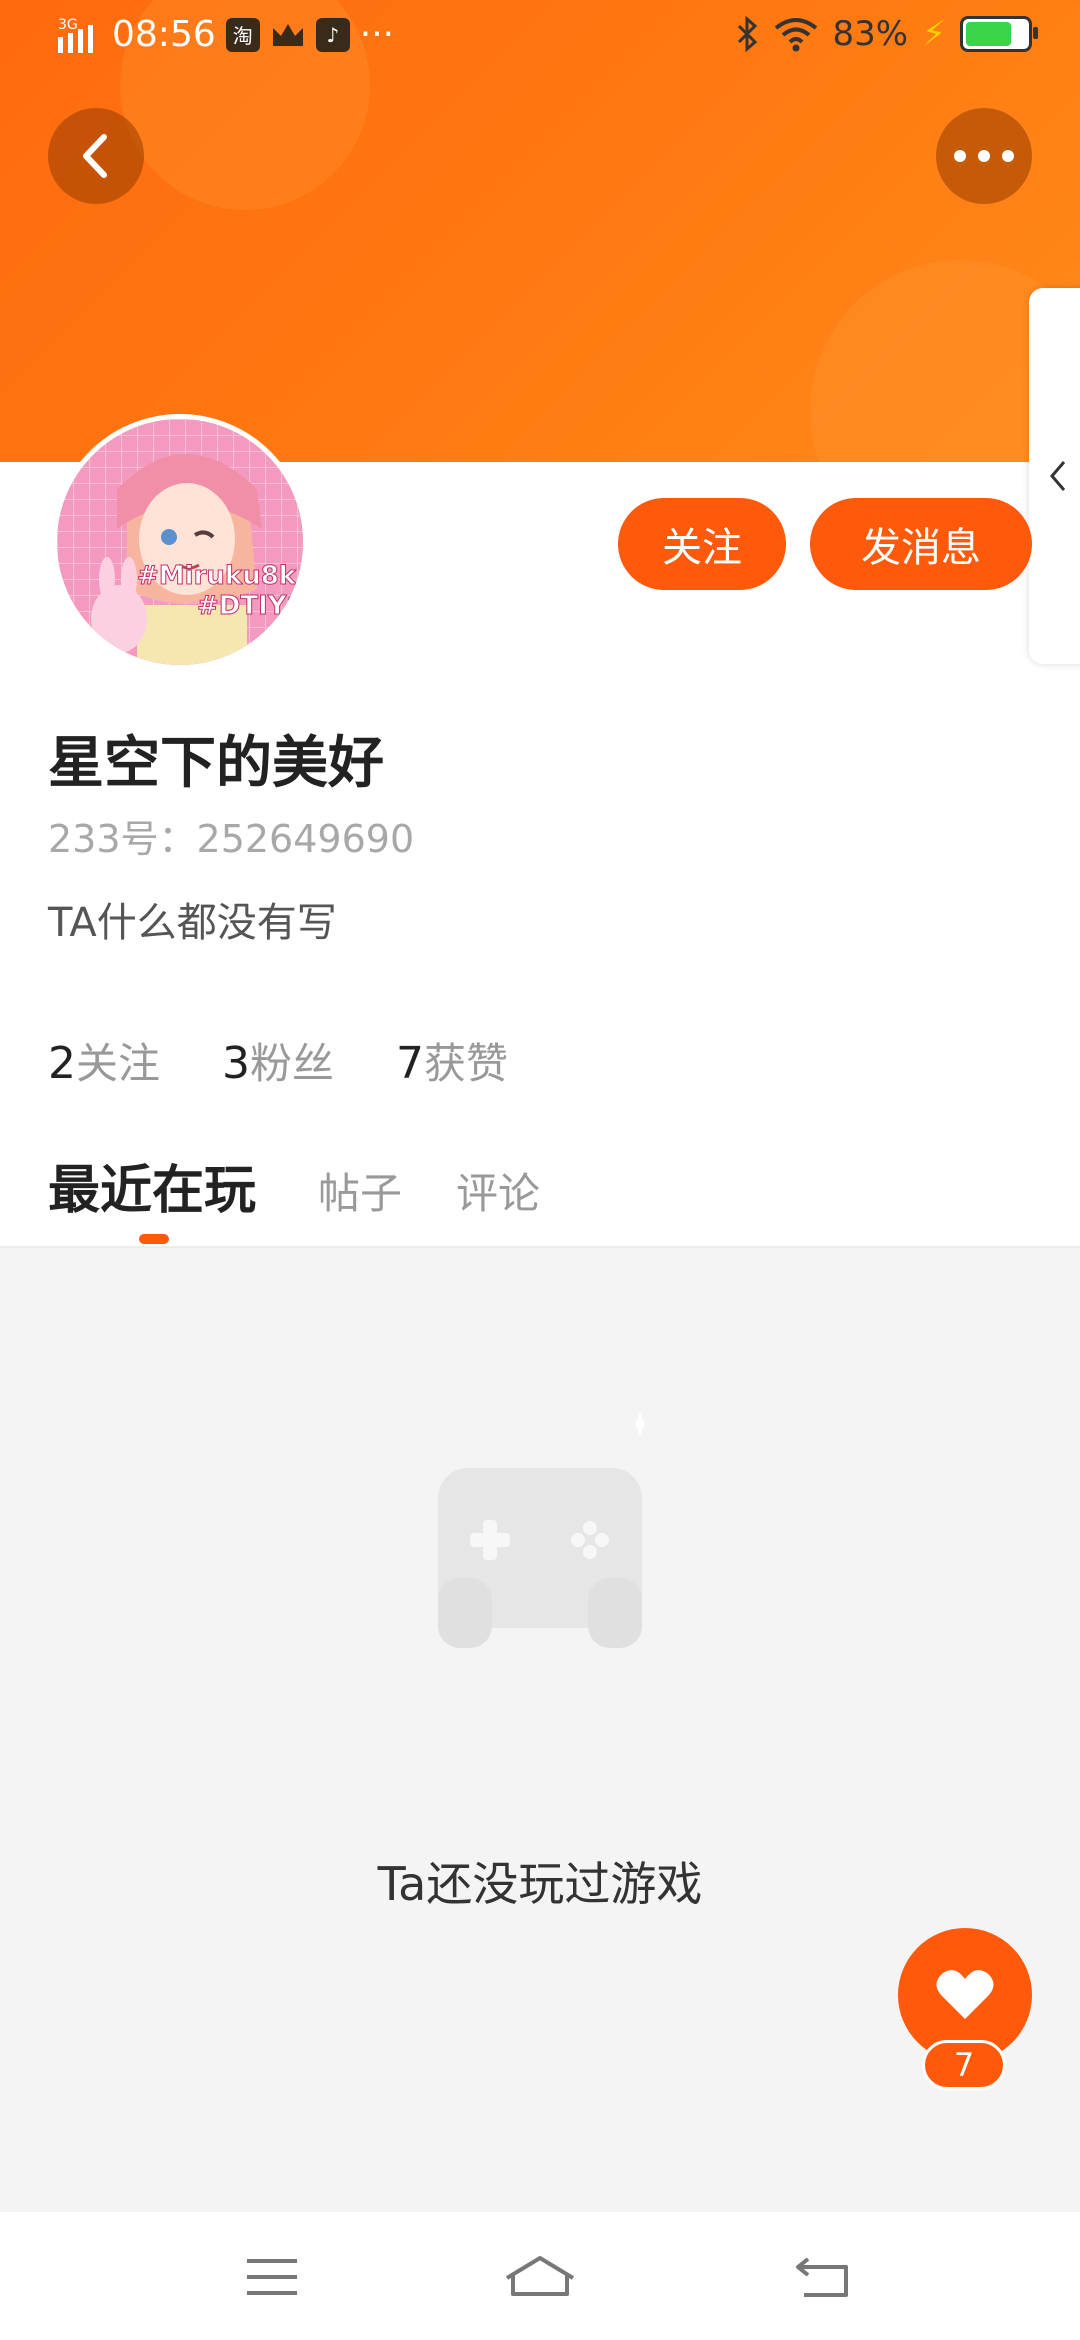  I want to click on empty-state-message: Ta还没玩过游戏, so click(540, 1884).